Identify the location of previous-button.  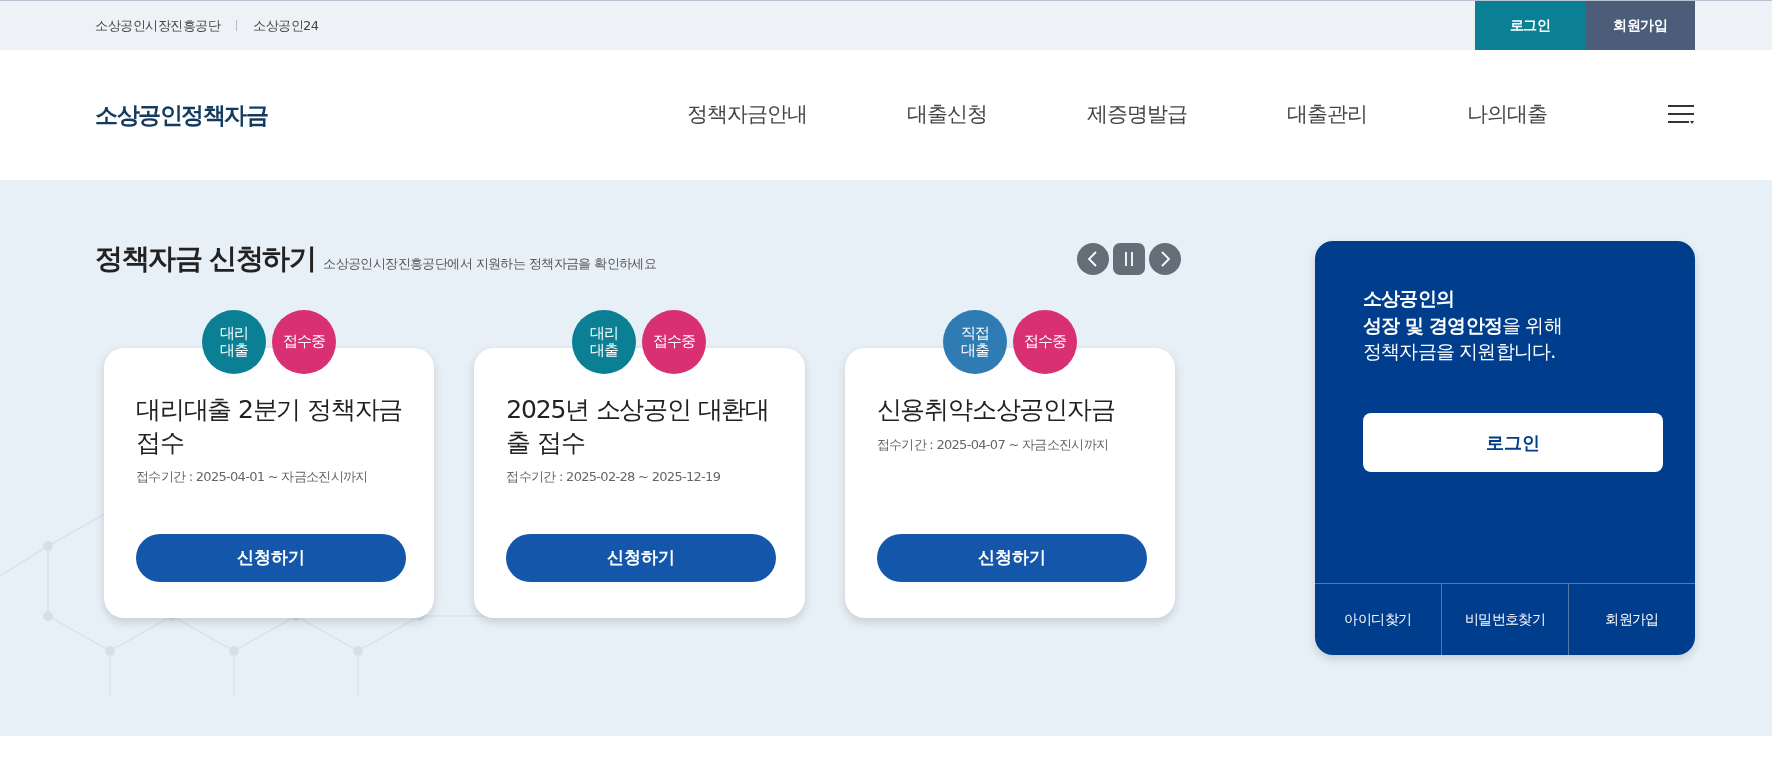
(1093, 259).